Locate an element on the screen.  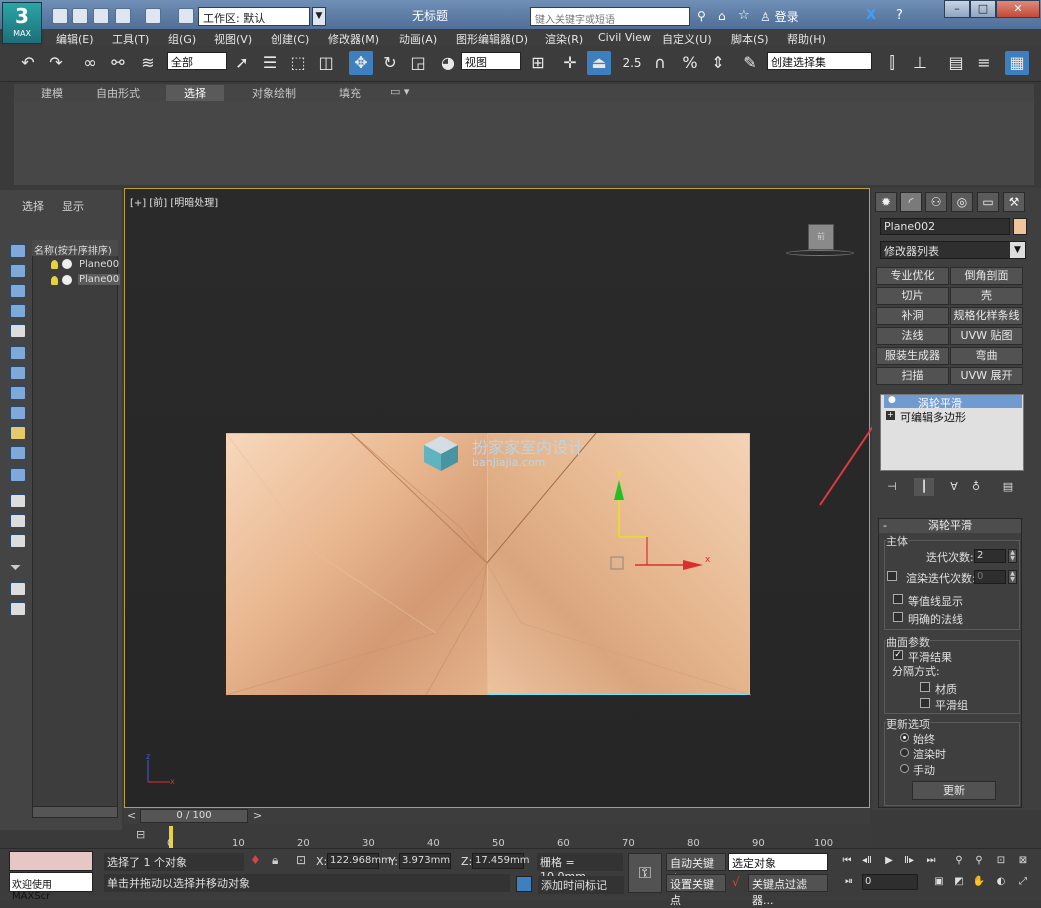
object-color-swatch is located at coordinates (1020, 226).